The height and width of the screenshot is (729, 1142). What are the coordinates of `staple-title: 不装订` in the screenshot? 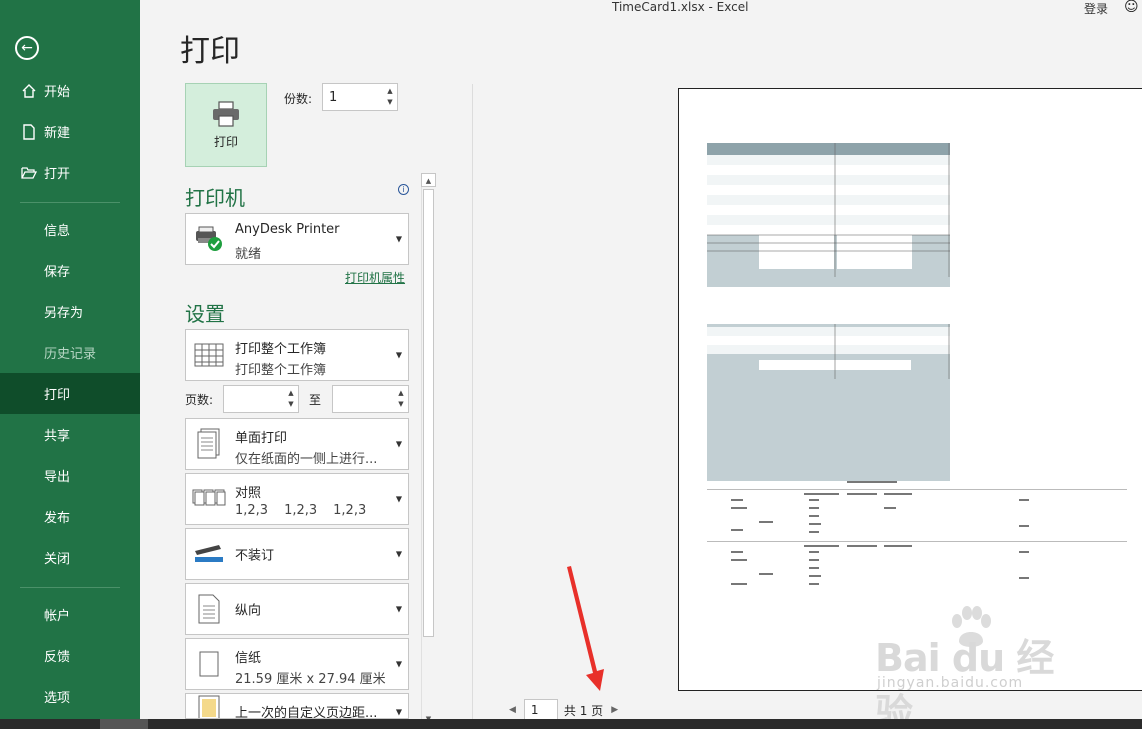 It's located at (255, 556).